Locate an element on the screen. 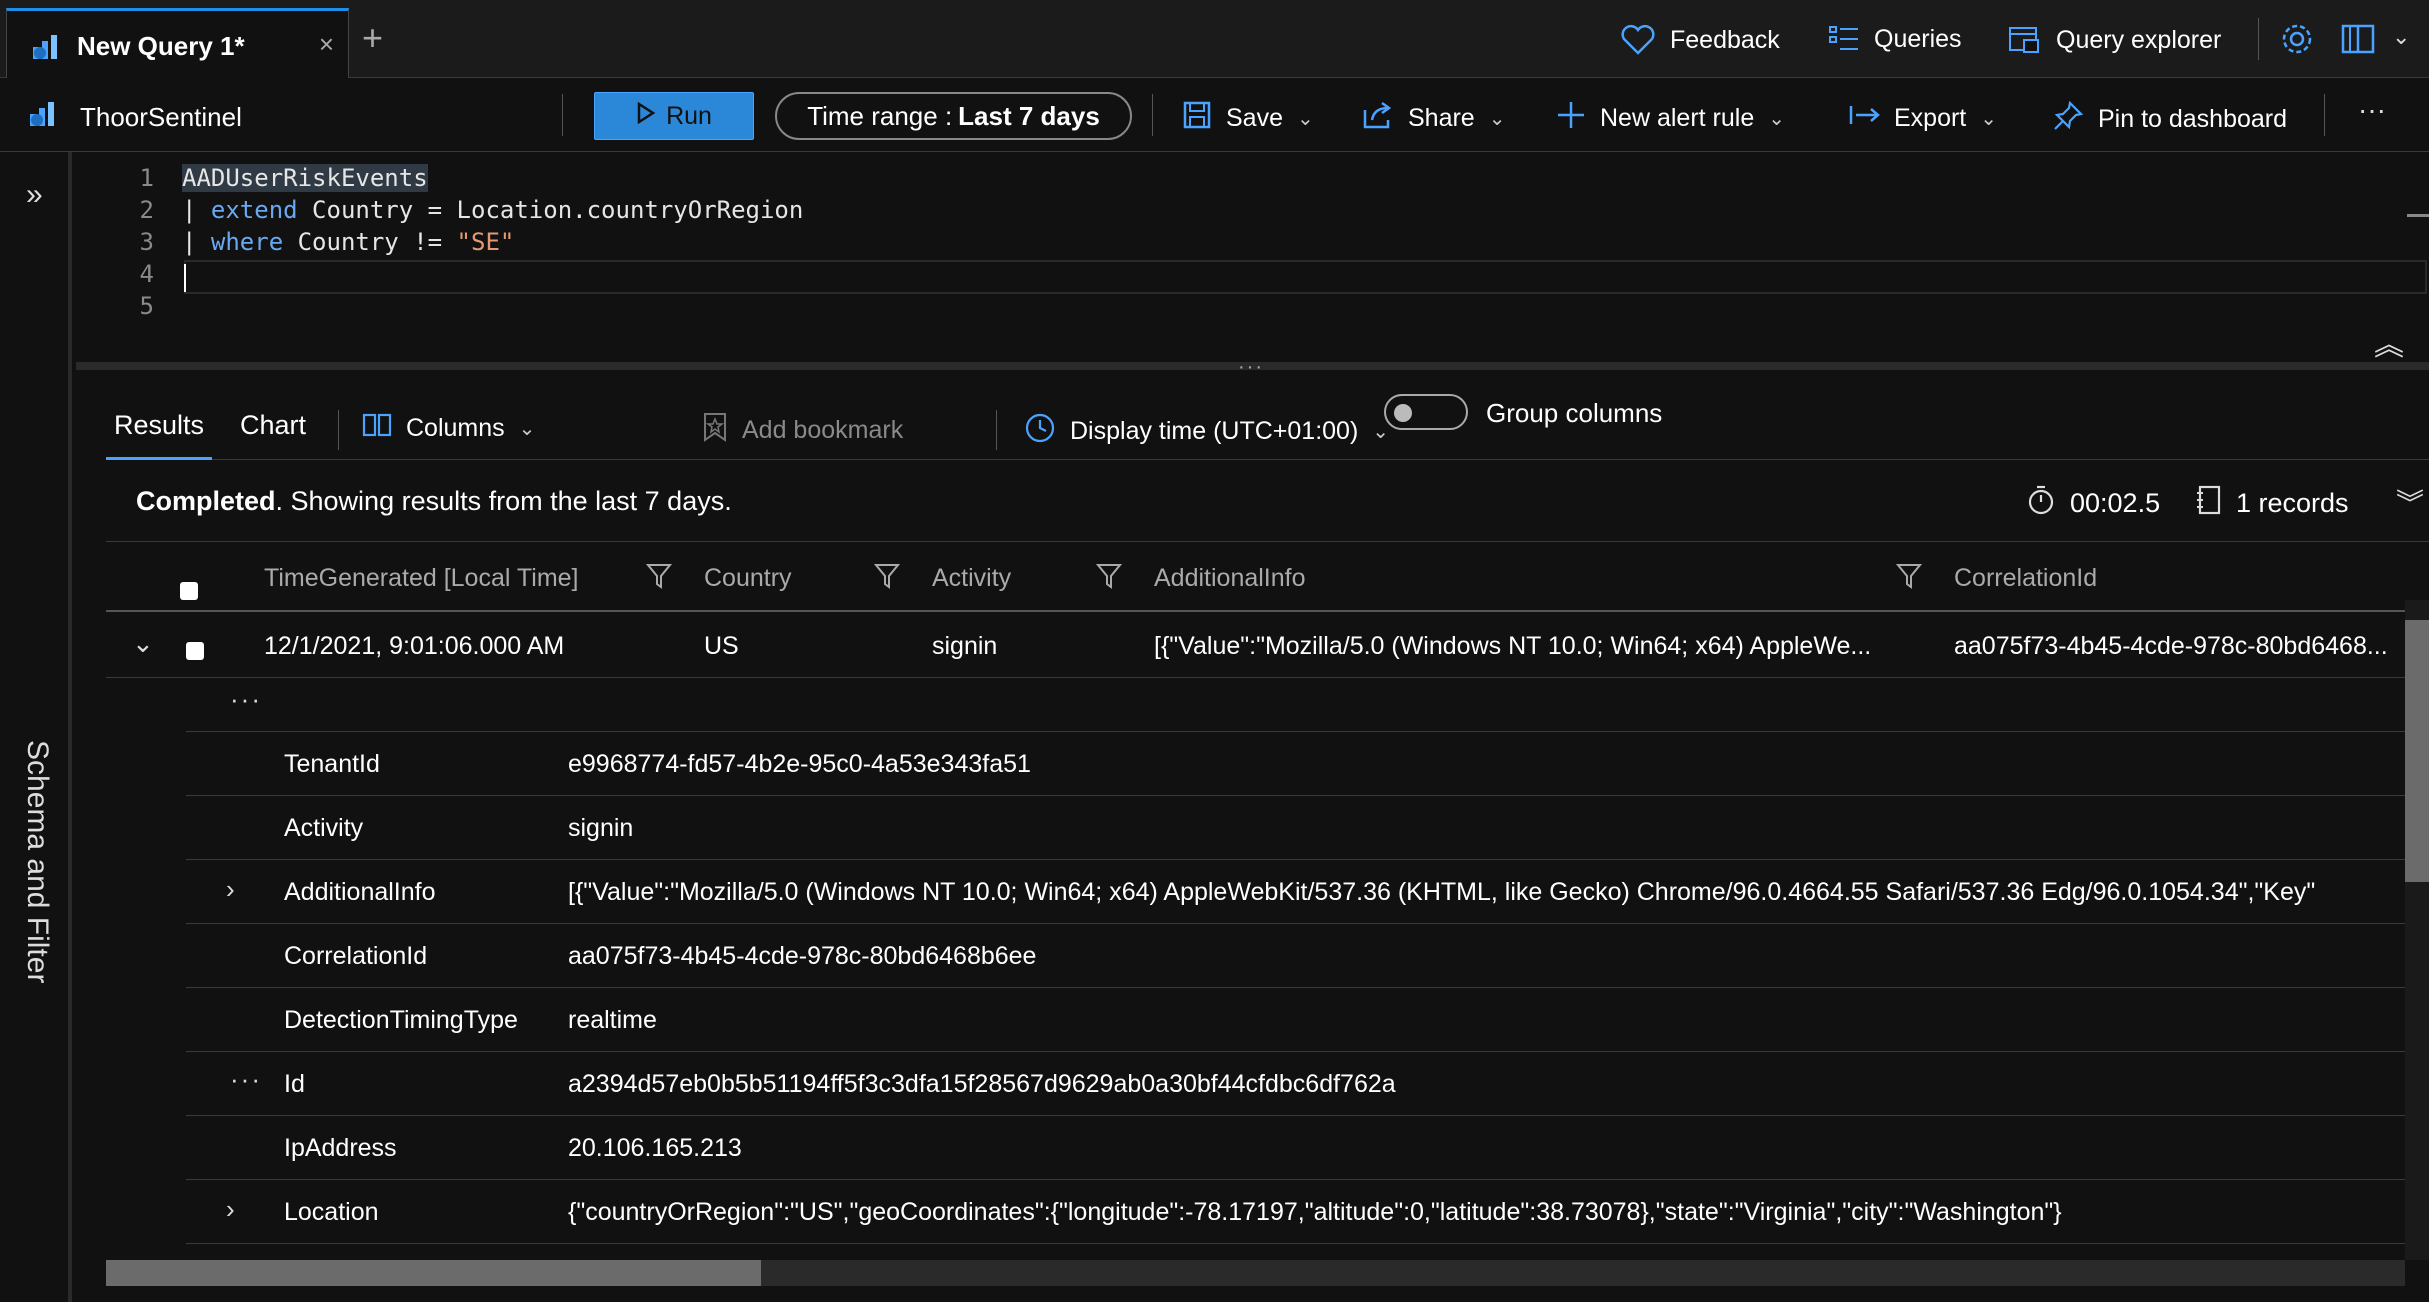  new-alert-rule-button: New alert rule ⌄ is located at coordinates (1670, 118).